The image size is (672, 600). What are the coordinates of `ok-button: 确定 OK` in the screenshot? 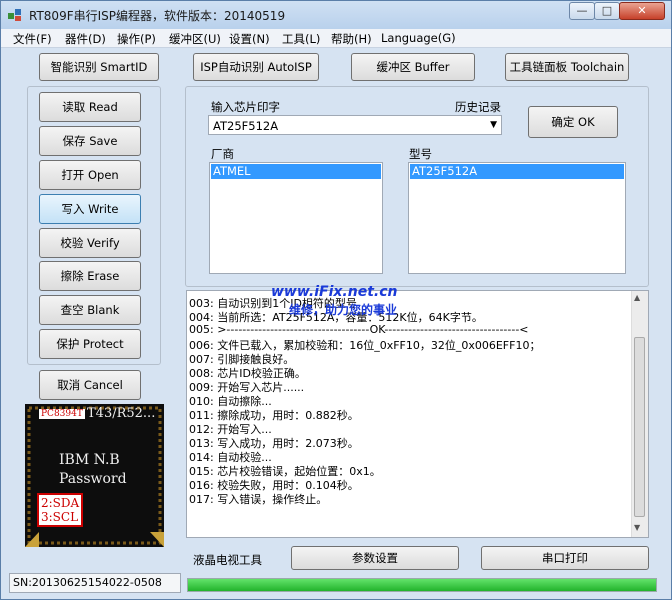 It's located at (573, 122).